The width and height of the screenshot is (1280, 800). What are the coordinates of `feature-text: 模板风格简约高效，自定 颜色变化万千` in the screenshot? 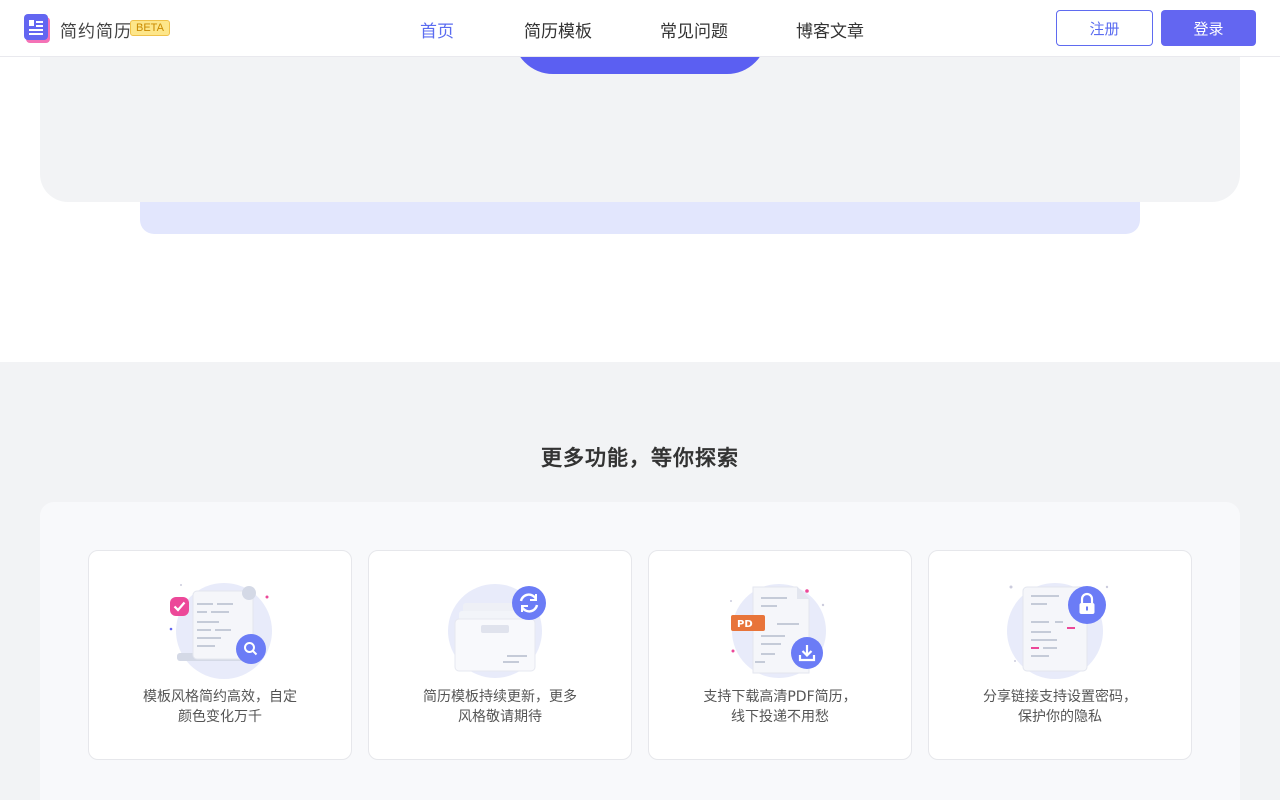 It's located at (220, 707).